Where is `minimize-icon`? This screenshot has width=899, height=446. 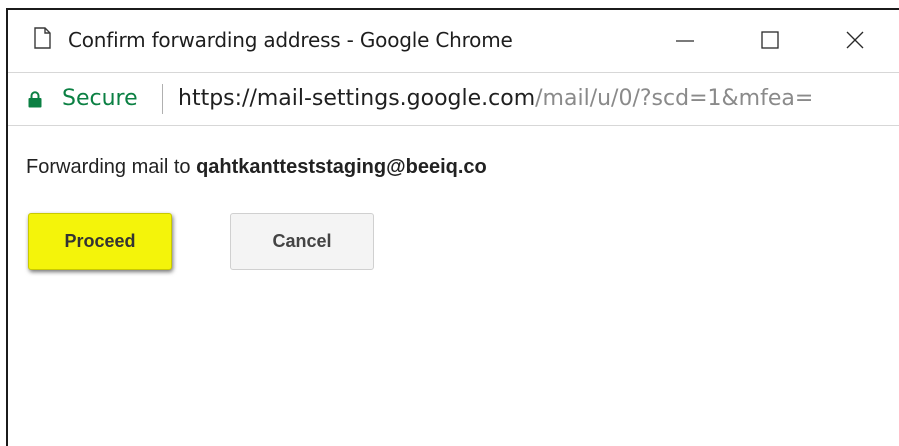
minimize-icon is located at coordinates (685, 41).